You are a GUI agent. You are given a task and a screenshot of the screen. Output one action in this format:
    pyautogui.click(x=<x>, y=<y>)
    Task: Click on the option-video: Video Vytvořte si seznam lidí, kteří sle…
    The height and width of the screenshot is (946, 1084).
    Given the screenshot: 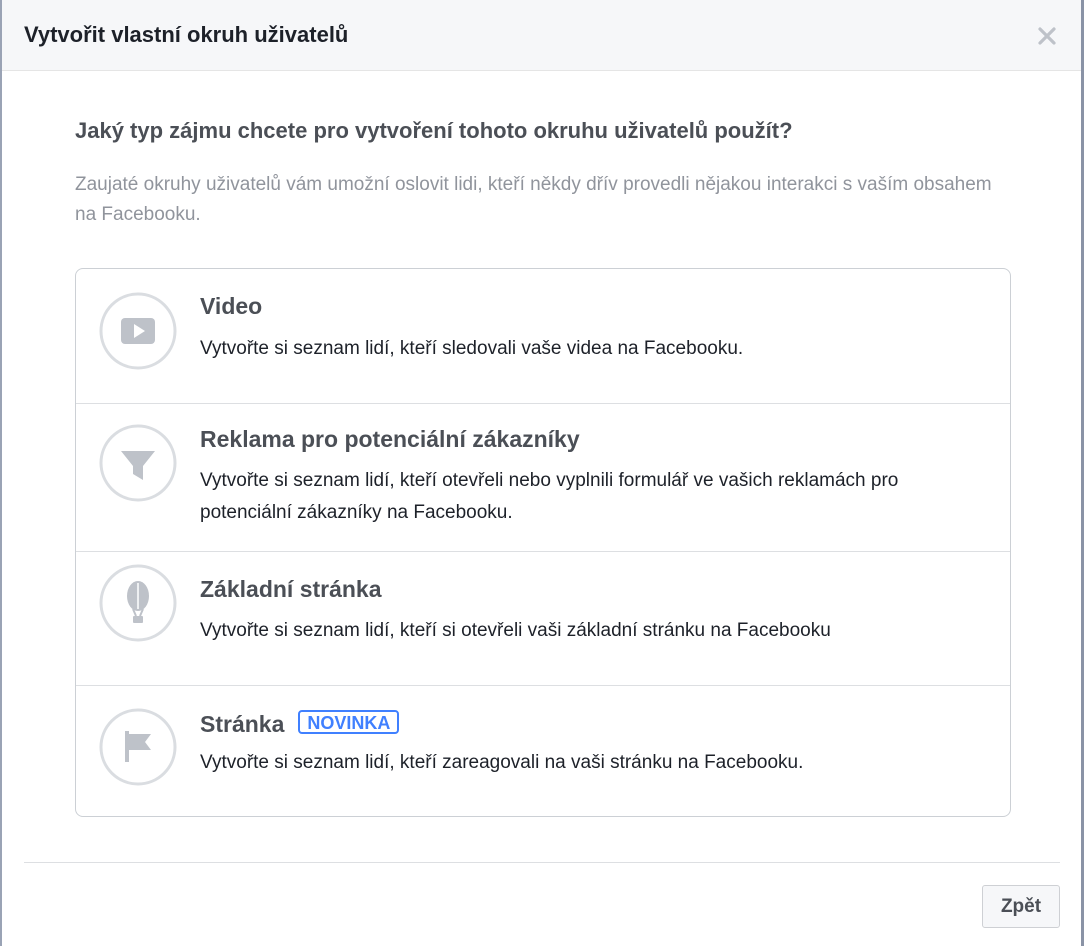 What is the action you would take?
    pyautogui.click(x=543, y=336)
    